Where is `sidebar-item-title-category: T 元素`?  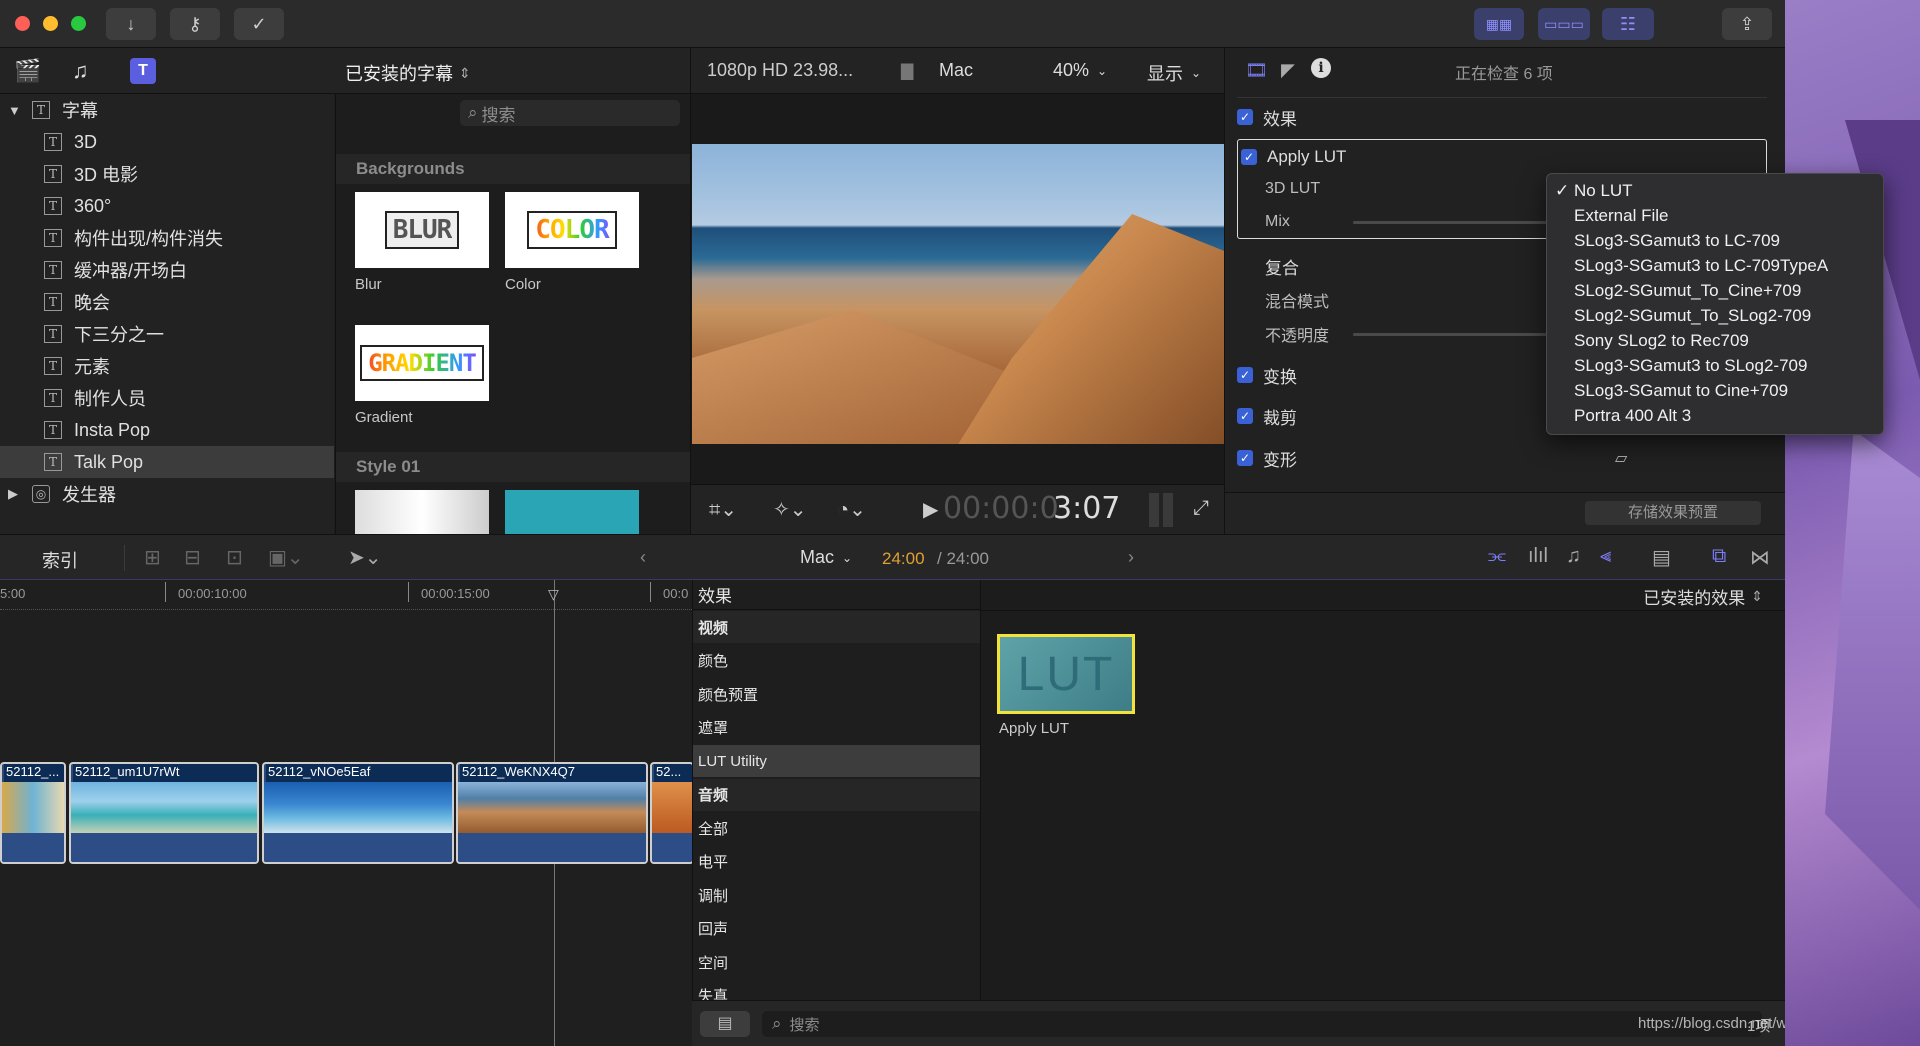 sidebar-item-title-category: T 元素 is located at coordinates (167, 366).